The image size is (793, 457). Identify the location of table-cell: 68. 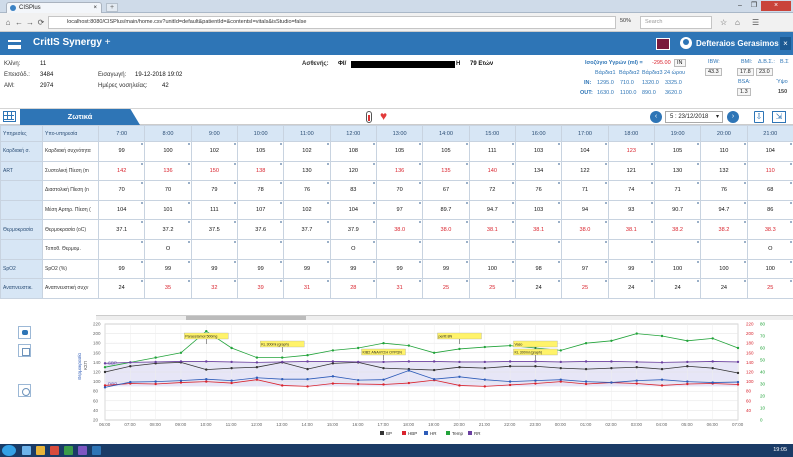
(769, 190).